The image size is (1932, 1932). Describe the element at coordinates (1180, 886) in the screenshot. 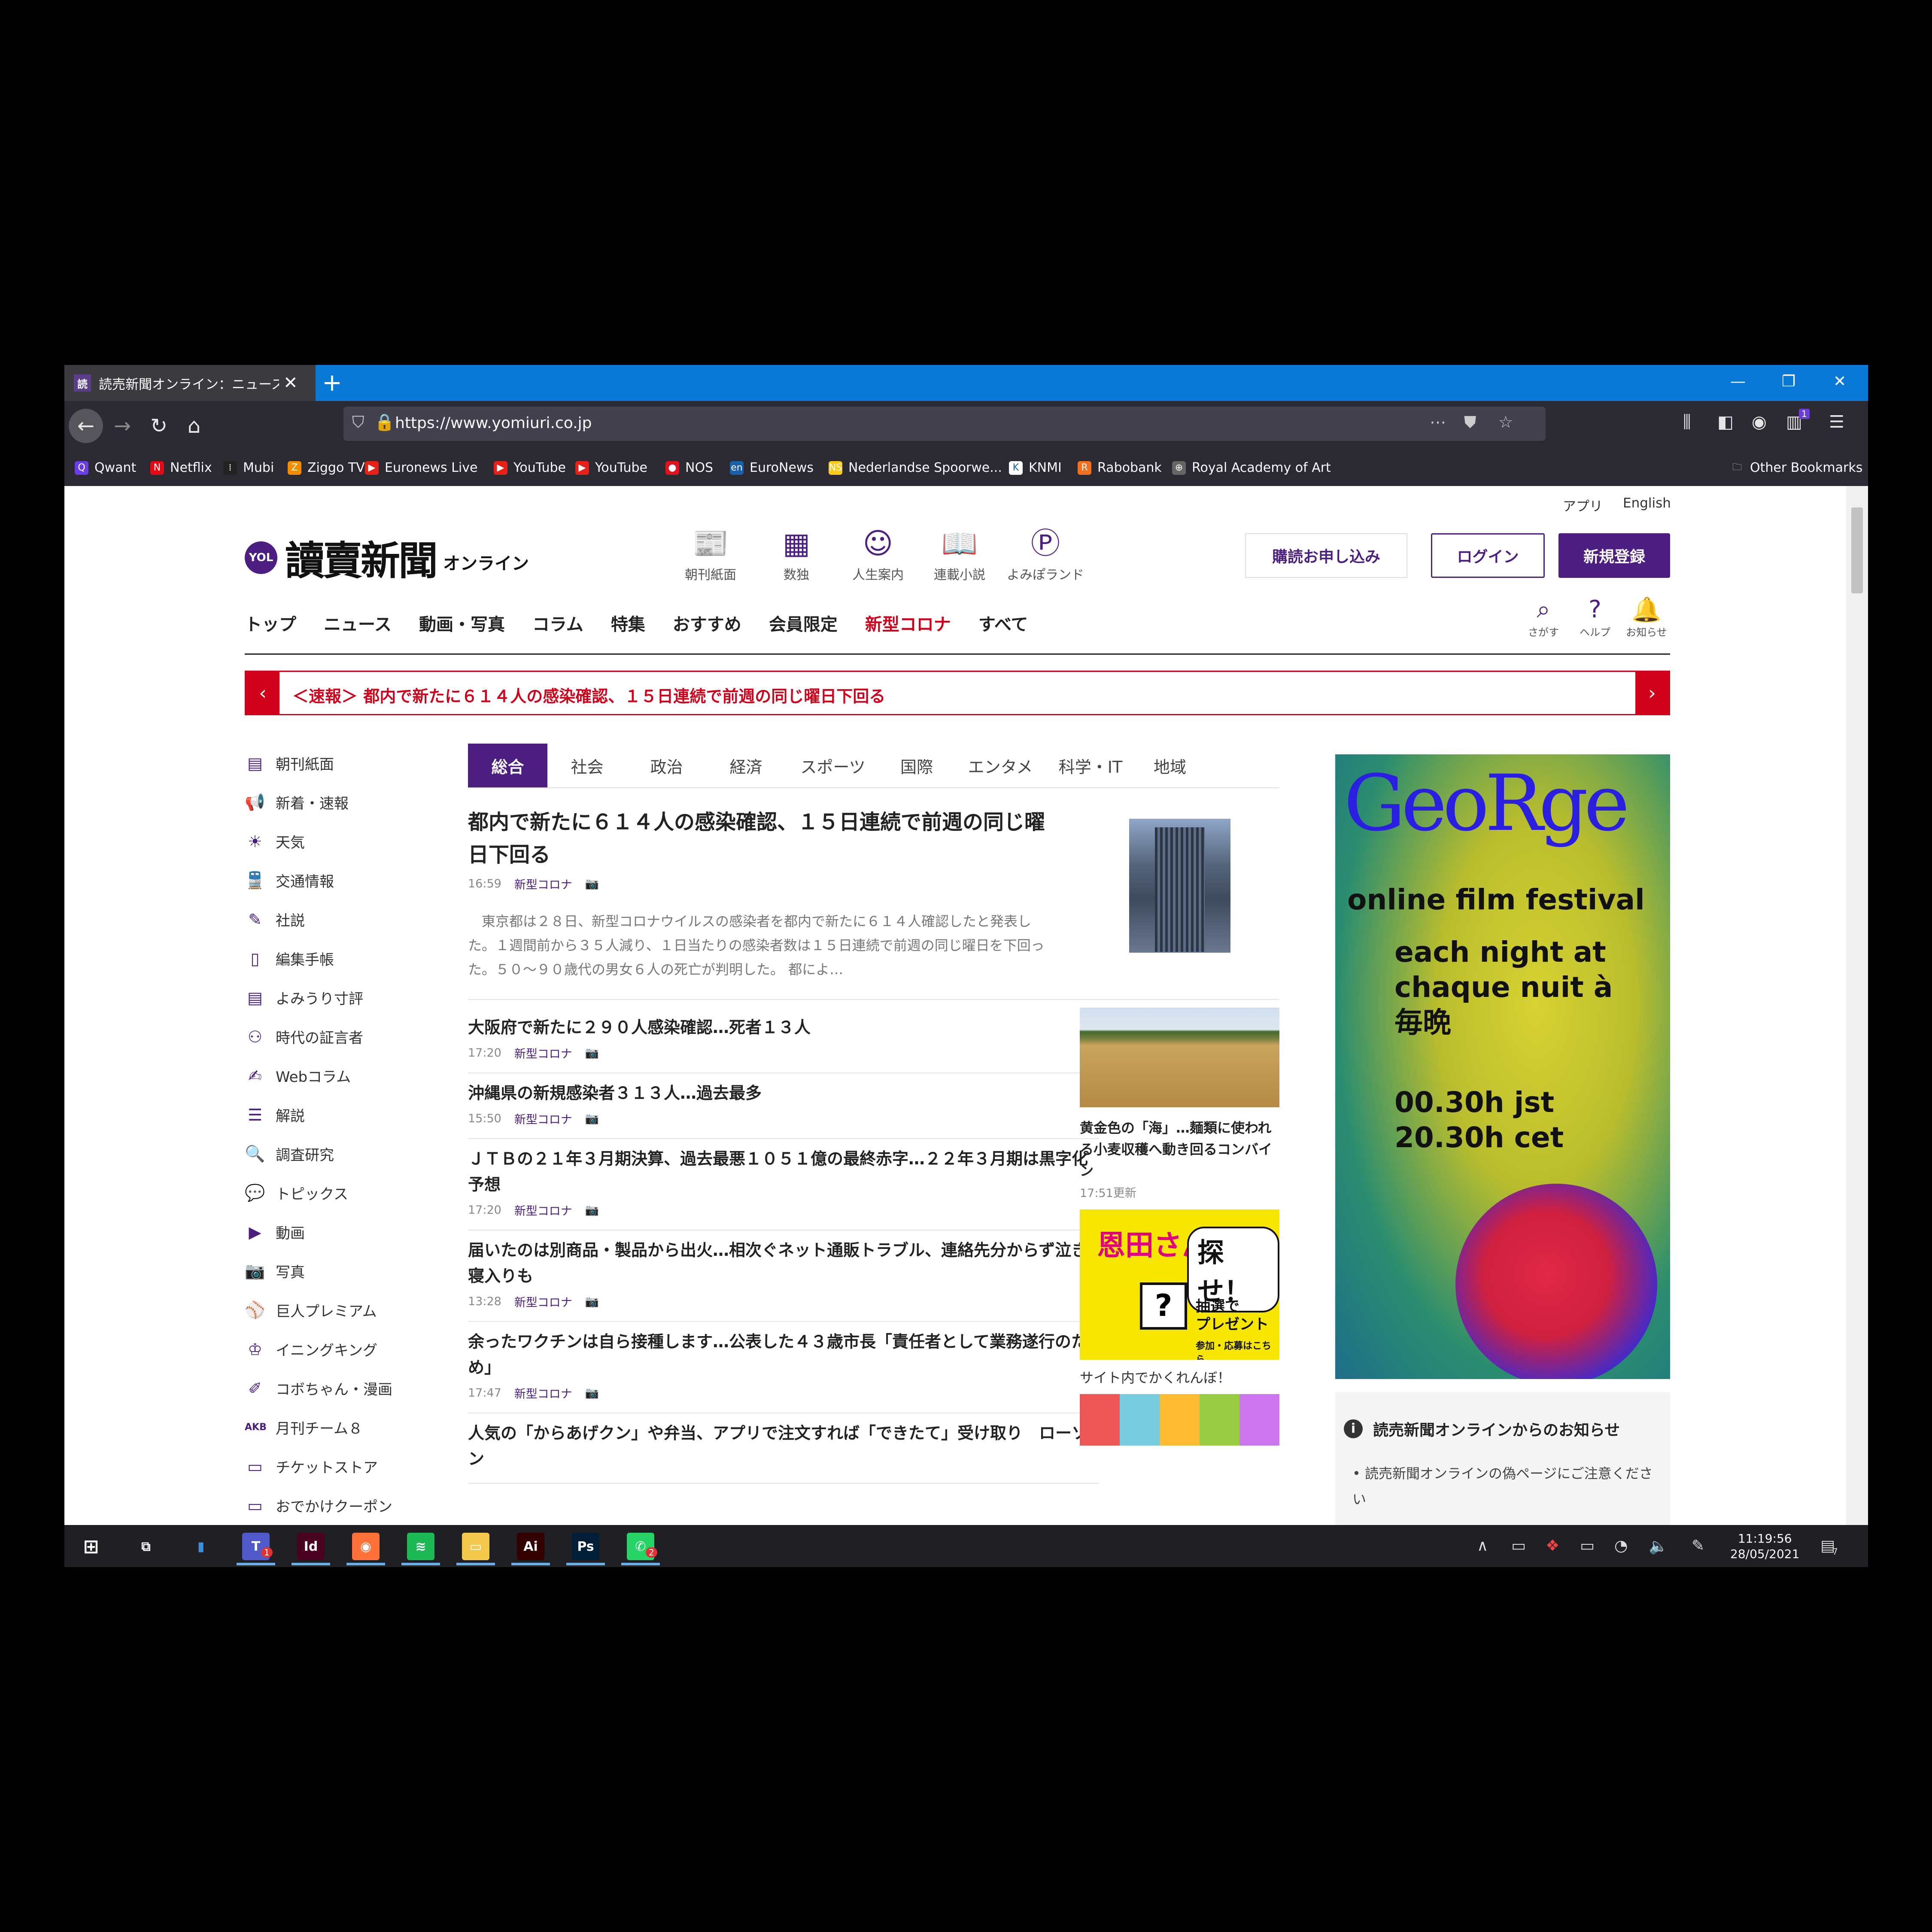

I see `lead-photo` at that location.